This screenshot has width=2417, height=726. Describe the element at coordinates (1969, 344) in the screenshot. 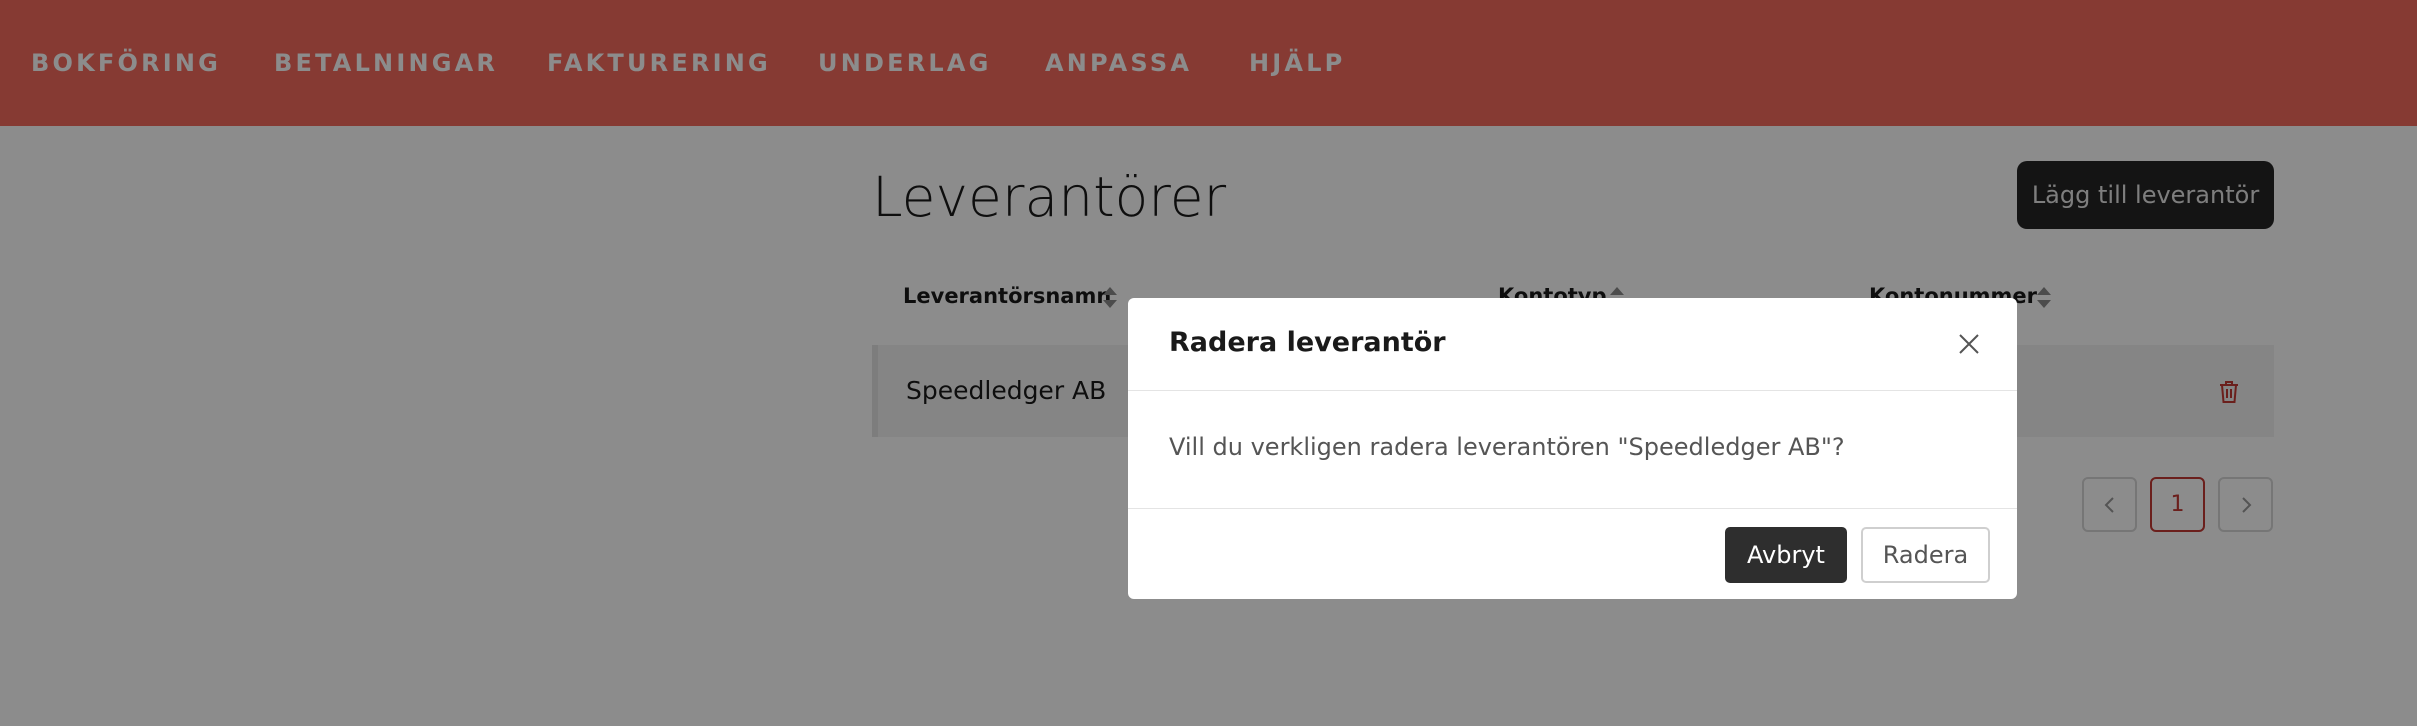

I see `close-icon` at that location.